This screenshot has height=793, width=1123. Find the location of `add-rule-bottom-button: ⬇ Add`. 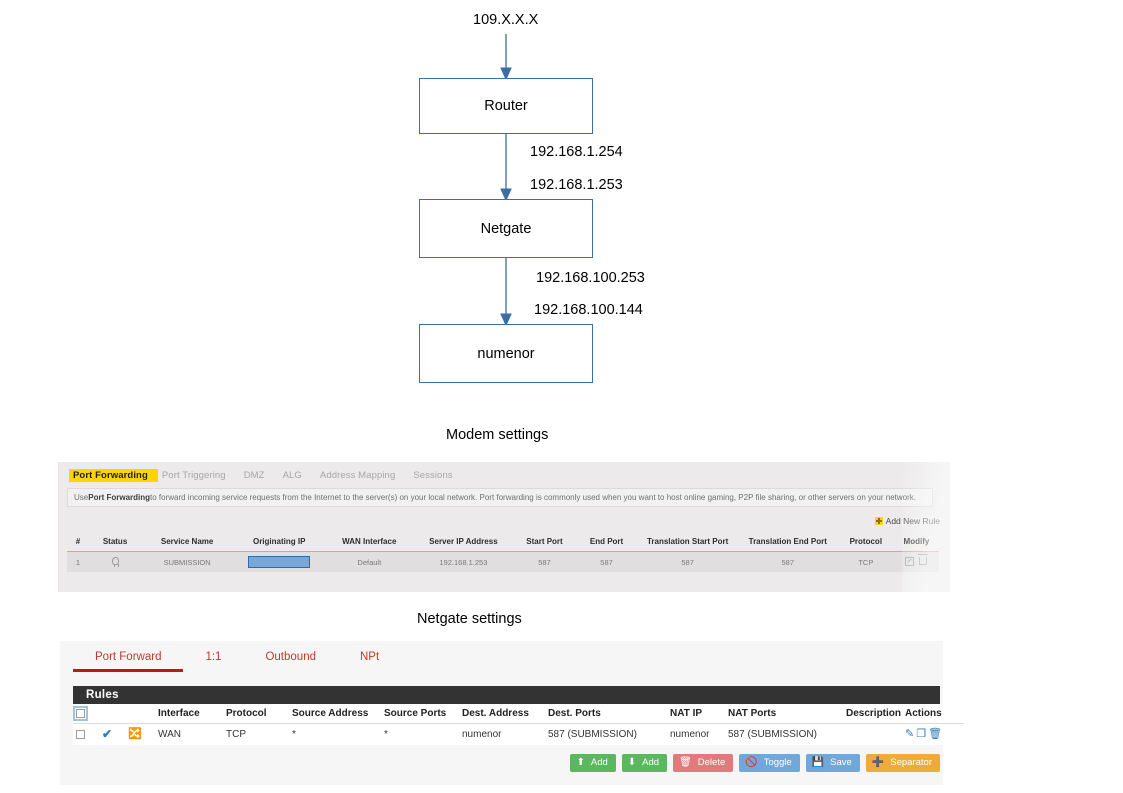

add-rule-bottom-button: ⬇ Add is located at coordinates (644, 763).